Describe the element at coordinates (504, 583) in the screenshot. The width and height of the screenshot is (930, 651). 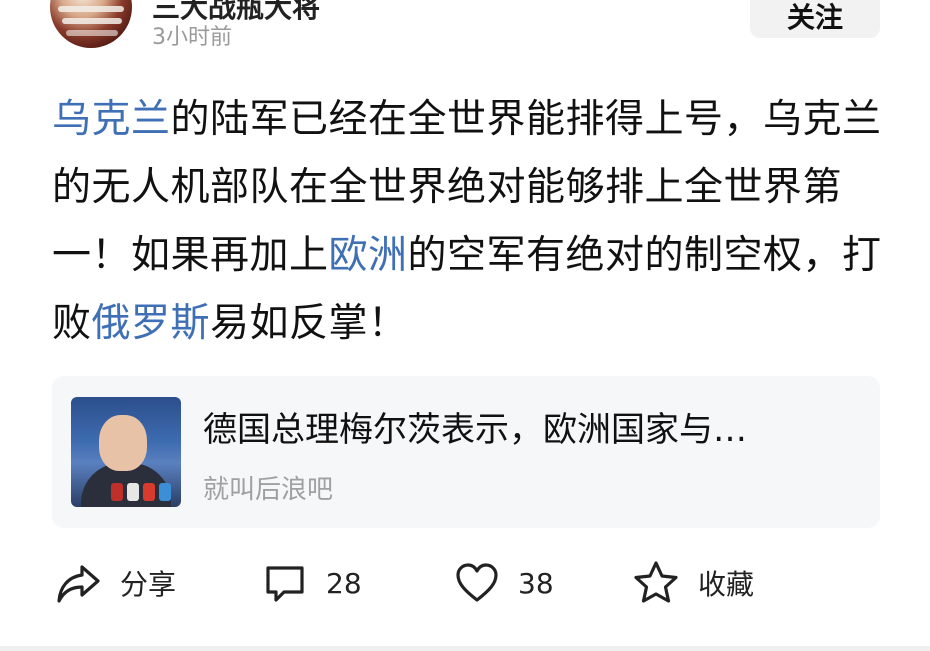
I see `like-button: 38` at that location.